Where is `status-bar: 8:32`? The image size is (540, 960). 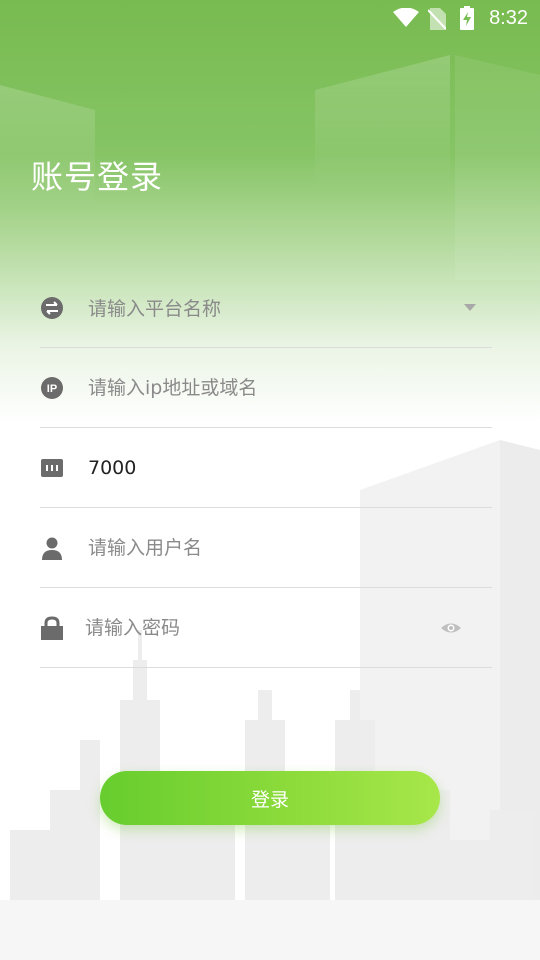 status-bar: 8:32 is located at coordinates (270, 18).